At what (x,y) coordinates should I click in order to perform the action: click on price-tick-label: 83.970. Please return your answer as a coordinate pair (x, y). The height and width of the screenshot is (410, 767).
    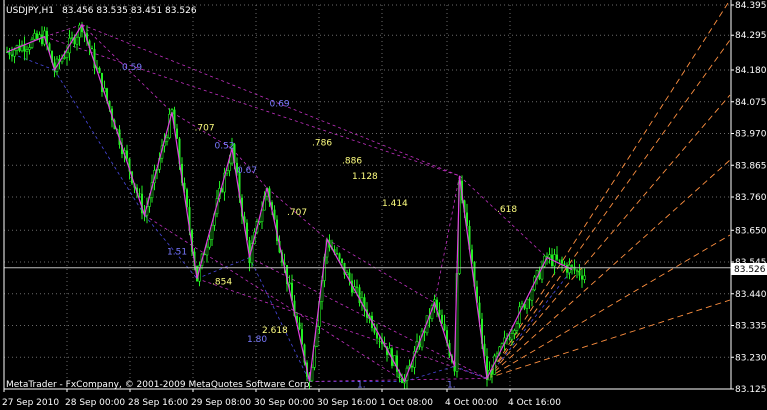
    Looking at the image, I should click on (751, 135).